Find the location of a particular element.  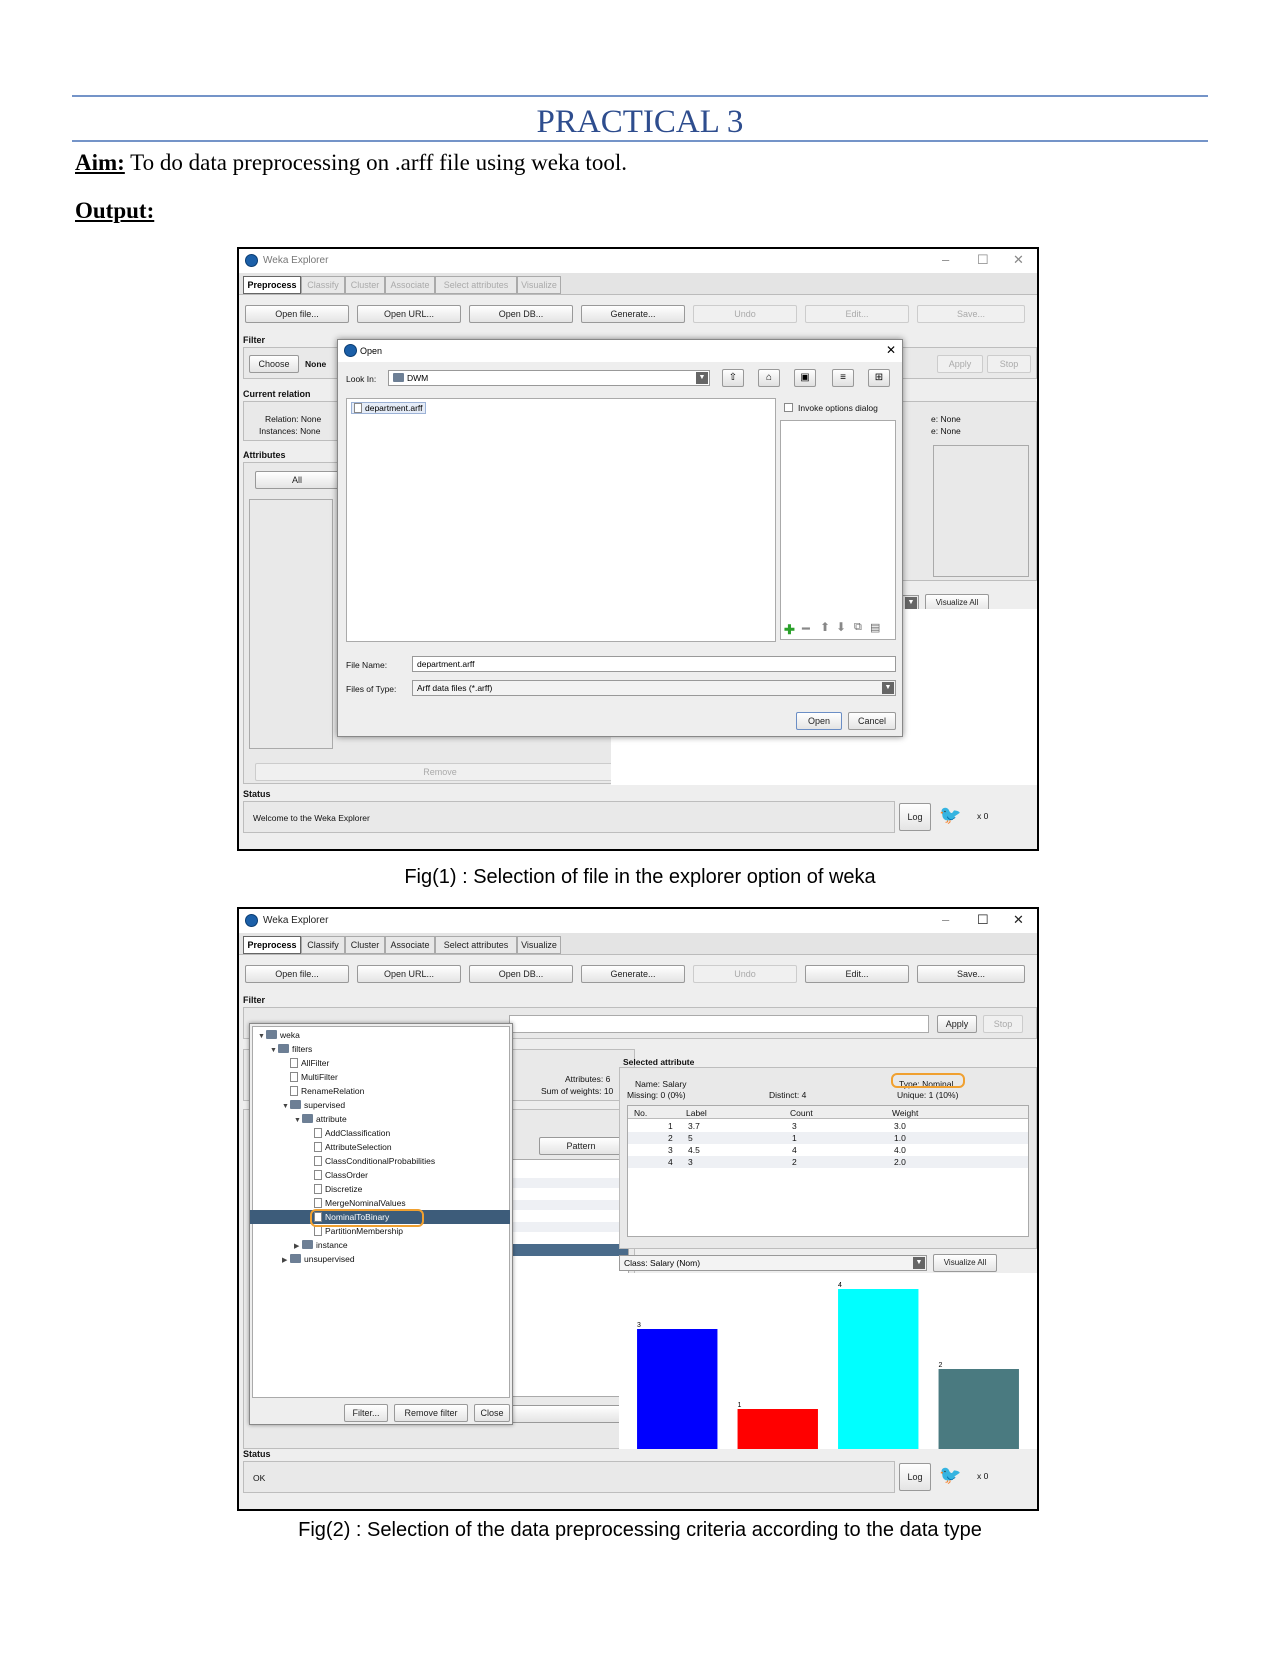

class-combo: Class: Salary (Nom) ▼ is located at coordinates (773, 1263).